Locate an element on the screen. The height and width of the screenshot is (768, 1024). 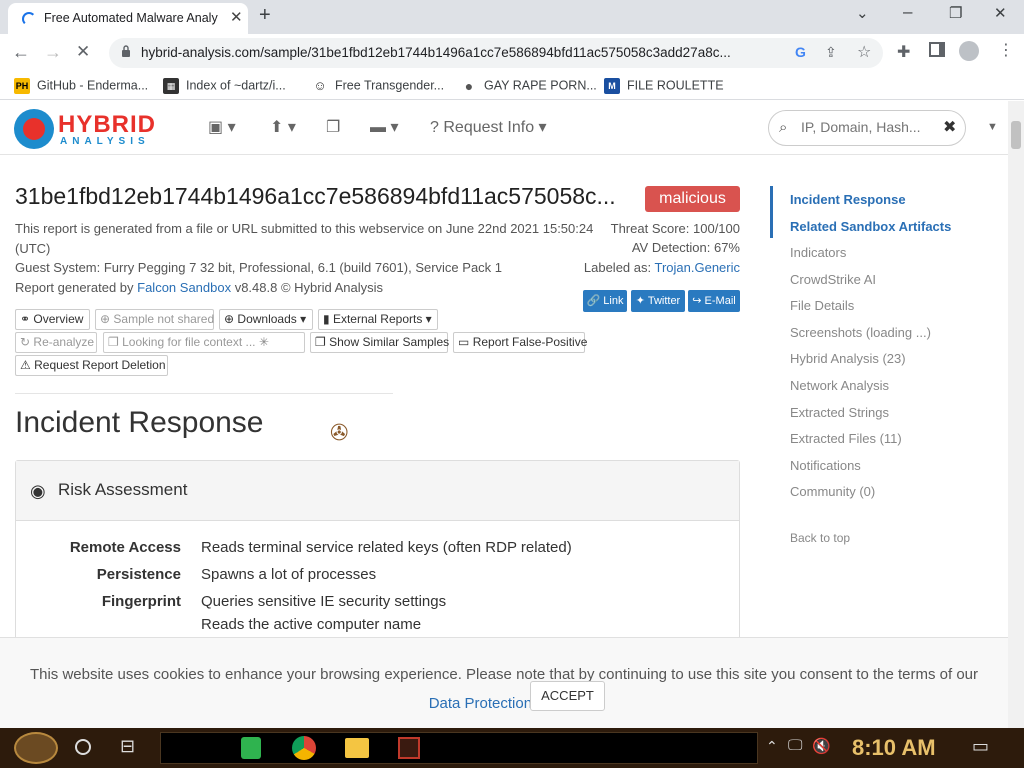
share-icon: ⇪ is located at coordinates (831, 52).